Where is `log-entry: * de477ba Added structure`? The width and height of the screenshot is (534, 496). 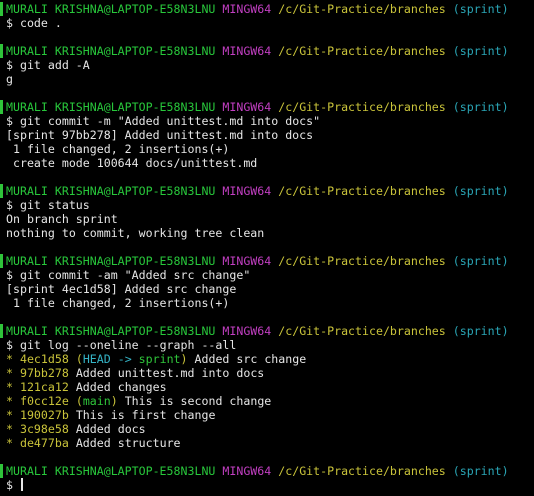
log-entry: * de477ba Added structure is located at coordinates (270, 443).